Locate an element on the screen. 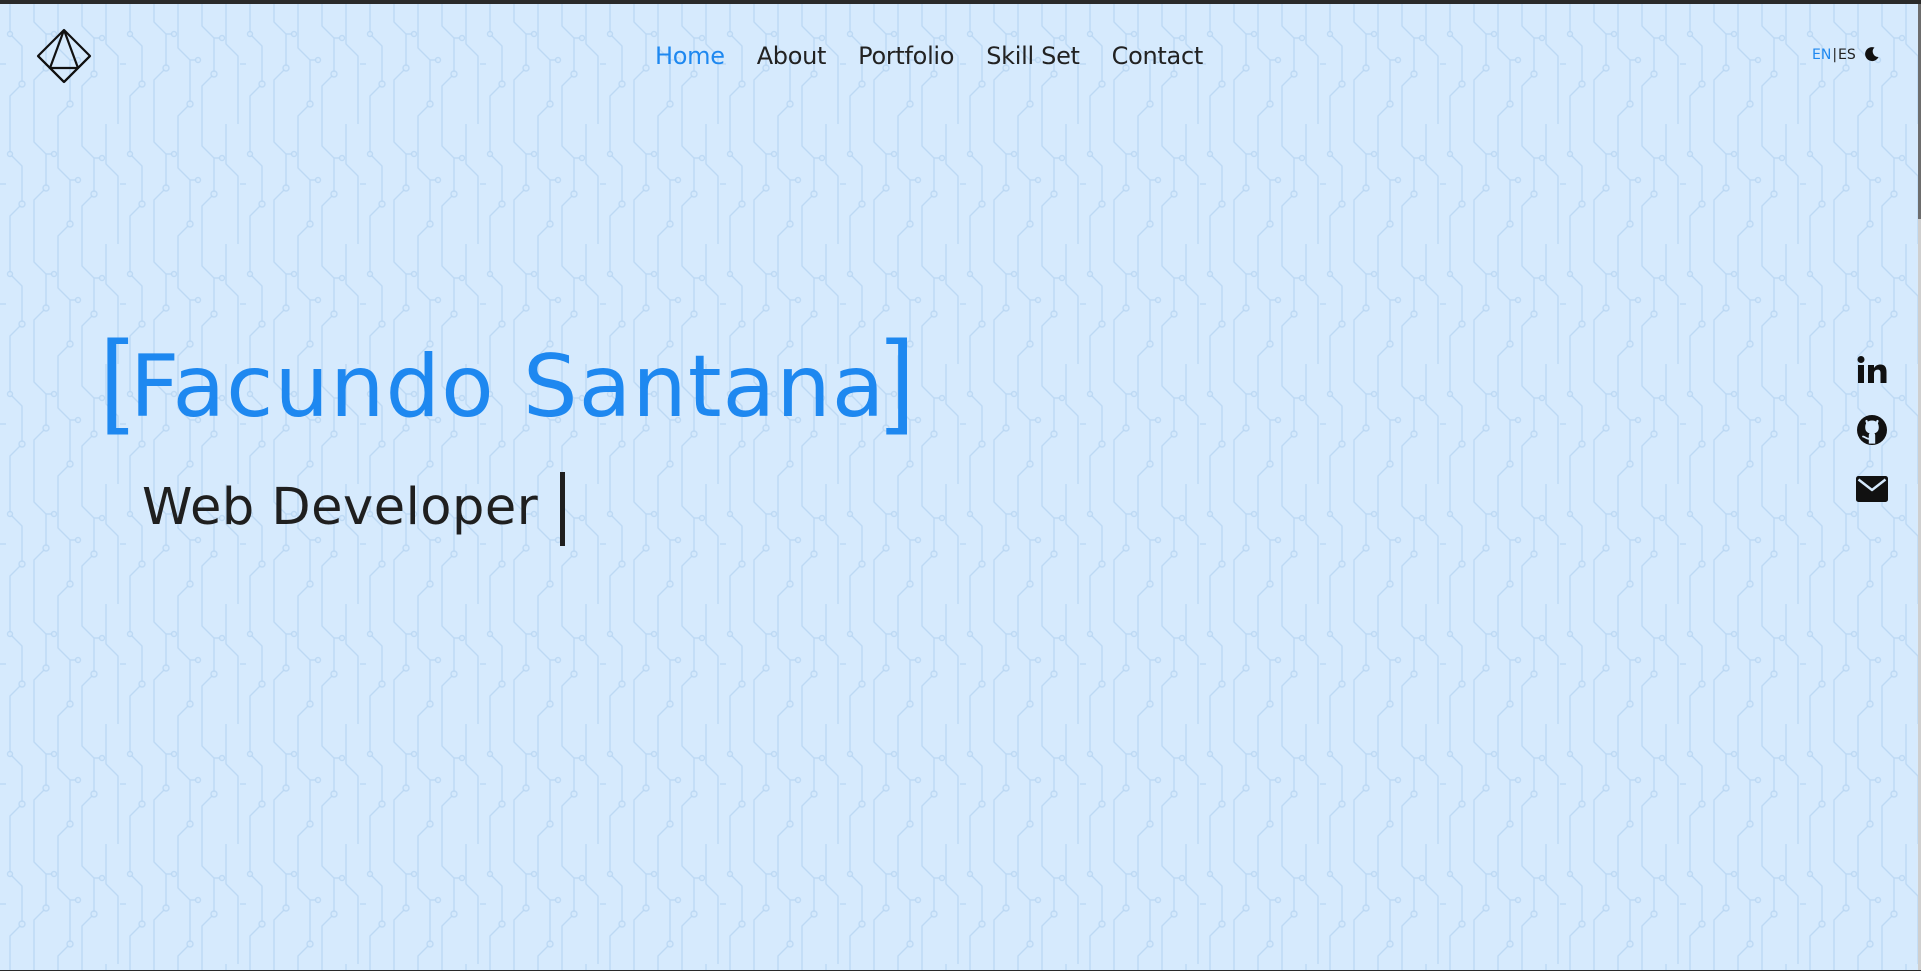  main-navigation: Home About Portfolio Skill Set Contact is located at coordinates (945, 56).